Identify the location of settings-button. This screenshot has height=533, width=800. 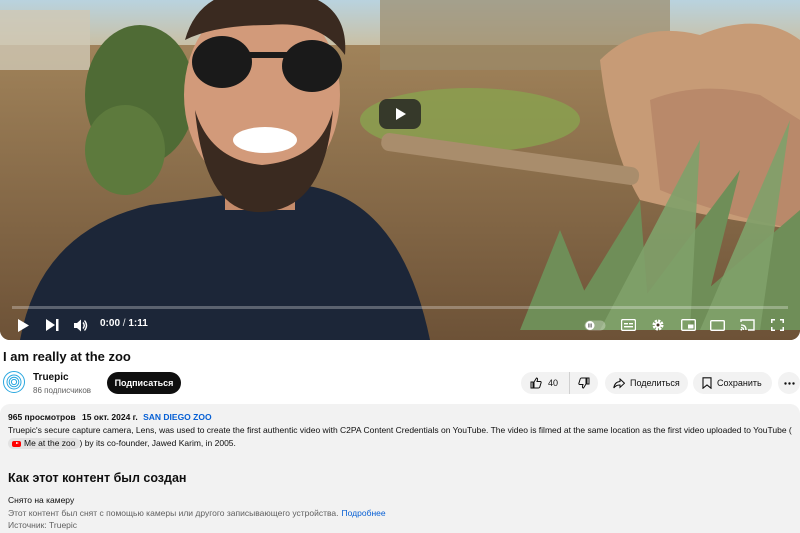
(658, 325).